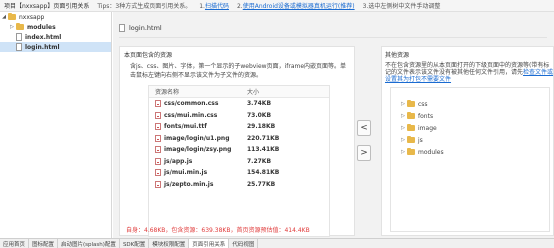 The width and height of the screenshot is (554, 248). What do you see at coordinates (244, 243) in the screenshot?
I see `tab-code-view: 代码视图` at bounding box center [244, 243].